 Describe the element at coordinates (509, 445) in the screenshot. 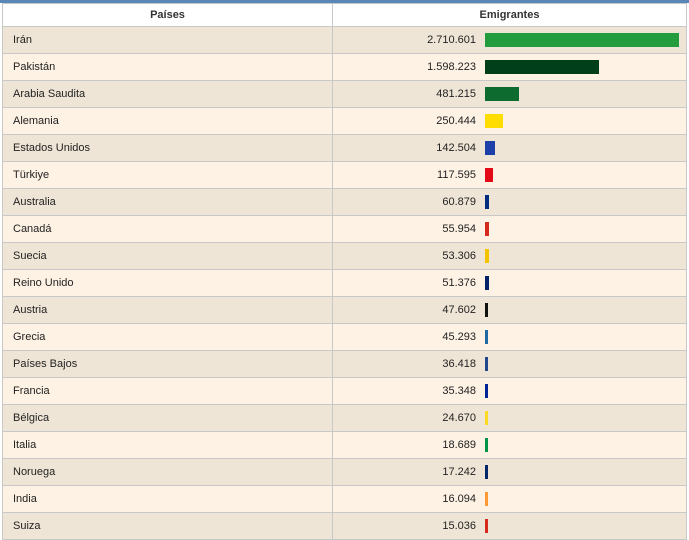

I see `emigrants-cell: 18.689` at that location.